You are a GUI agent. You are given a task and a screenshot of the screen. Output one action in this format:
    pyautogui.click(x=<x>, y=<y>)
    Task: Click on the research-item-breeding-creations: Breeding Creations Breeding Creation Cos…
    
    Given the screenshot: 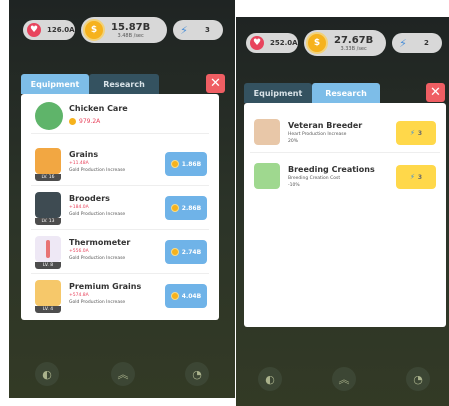 What is the action you would take?
    pyautogui.click(x=345, y=178)
    